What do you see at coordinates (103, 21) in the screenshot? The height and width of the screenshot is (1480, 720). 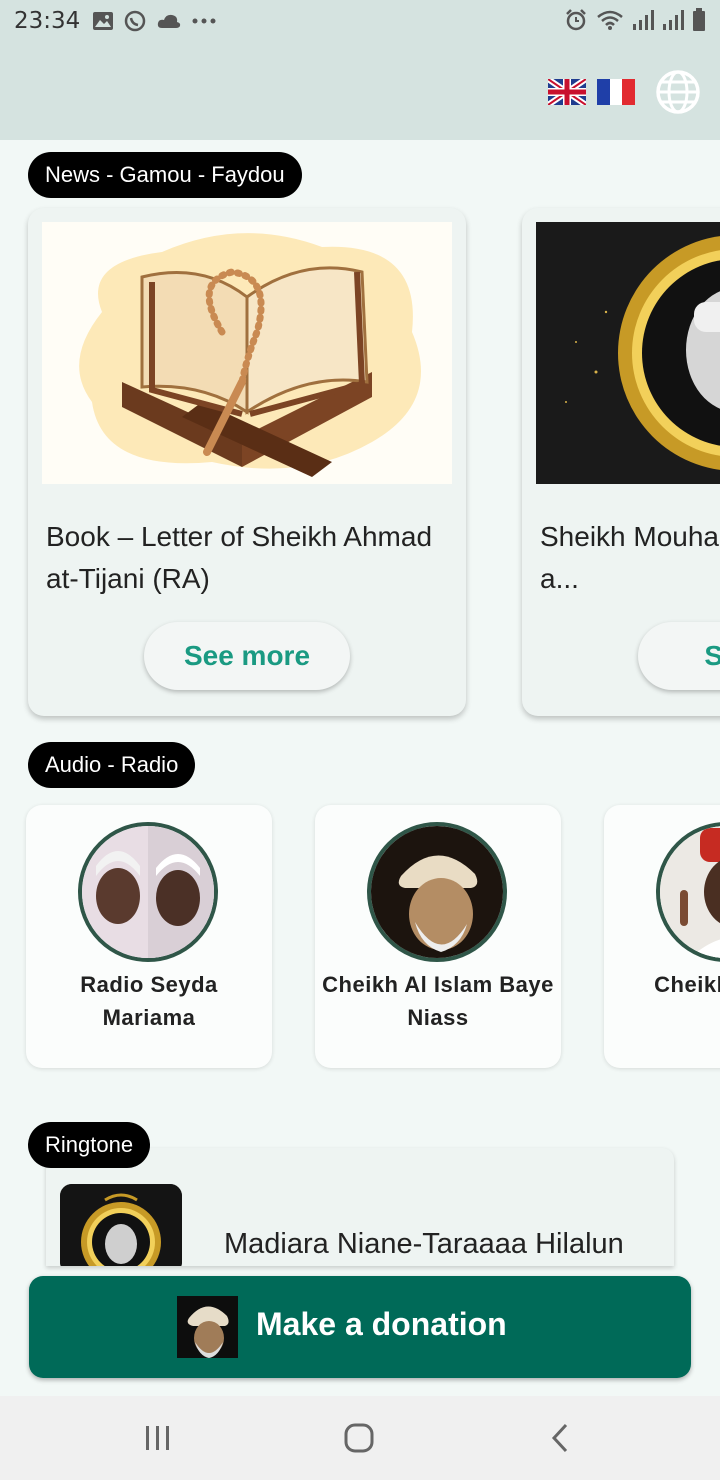 I see `gallery-icon` at bounding box center [103, 21].